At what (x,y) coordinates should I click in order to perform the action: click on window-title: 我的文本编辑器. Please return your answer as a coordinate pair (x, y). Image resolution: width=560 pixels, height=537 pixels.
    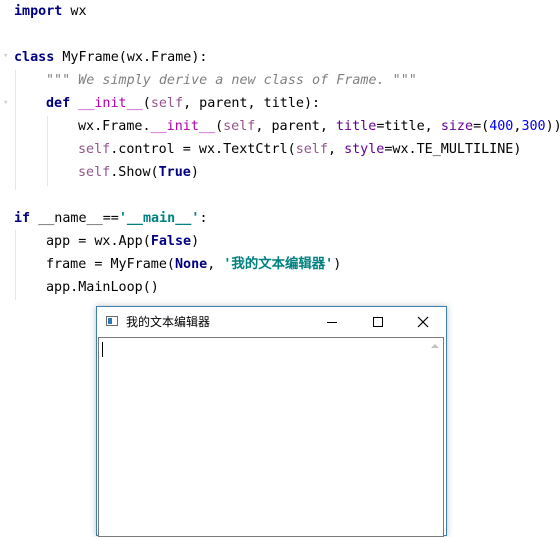
    Looking at the image, I should click on (168, 322).